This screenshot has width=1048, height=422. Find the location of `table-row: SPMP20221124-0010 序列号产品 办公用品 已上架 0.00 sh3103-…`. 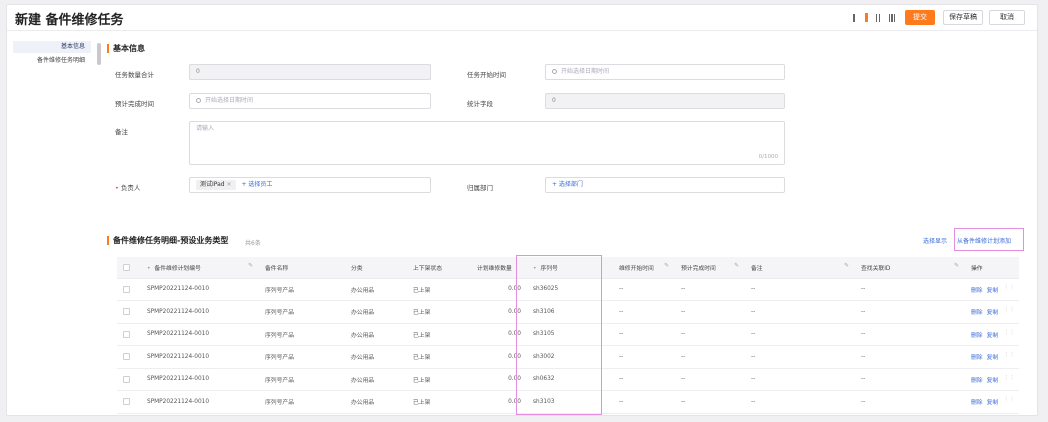

table-row: SPMP20221124-0010 序列号产品 办公用品 已上架 0.00 sh3103-… is located at coordinates (568, 402).